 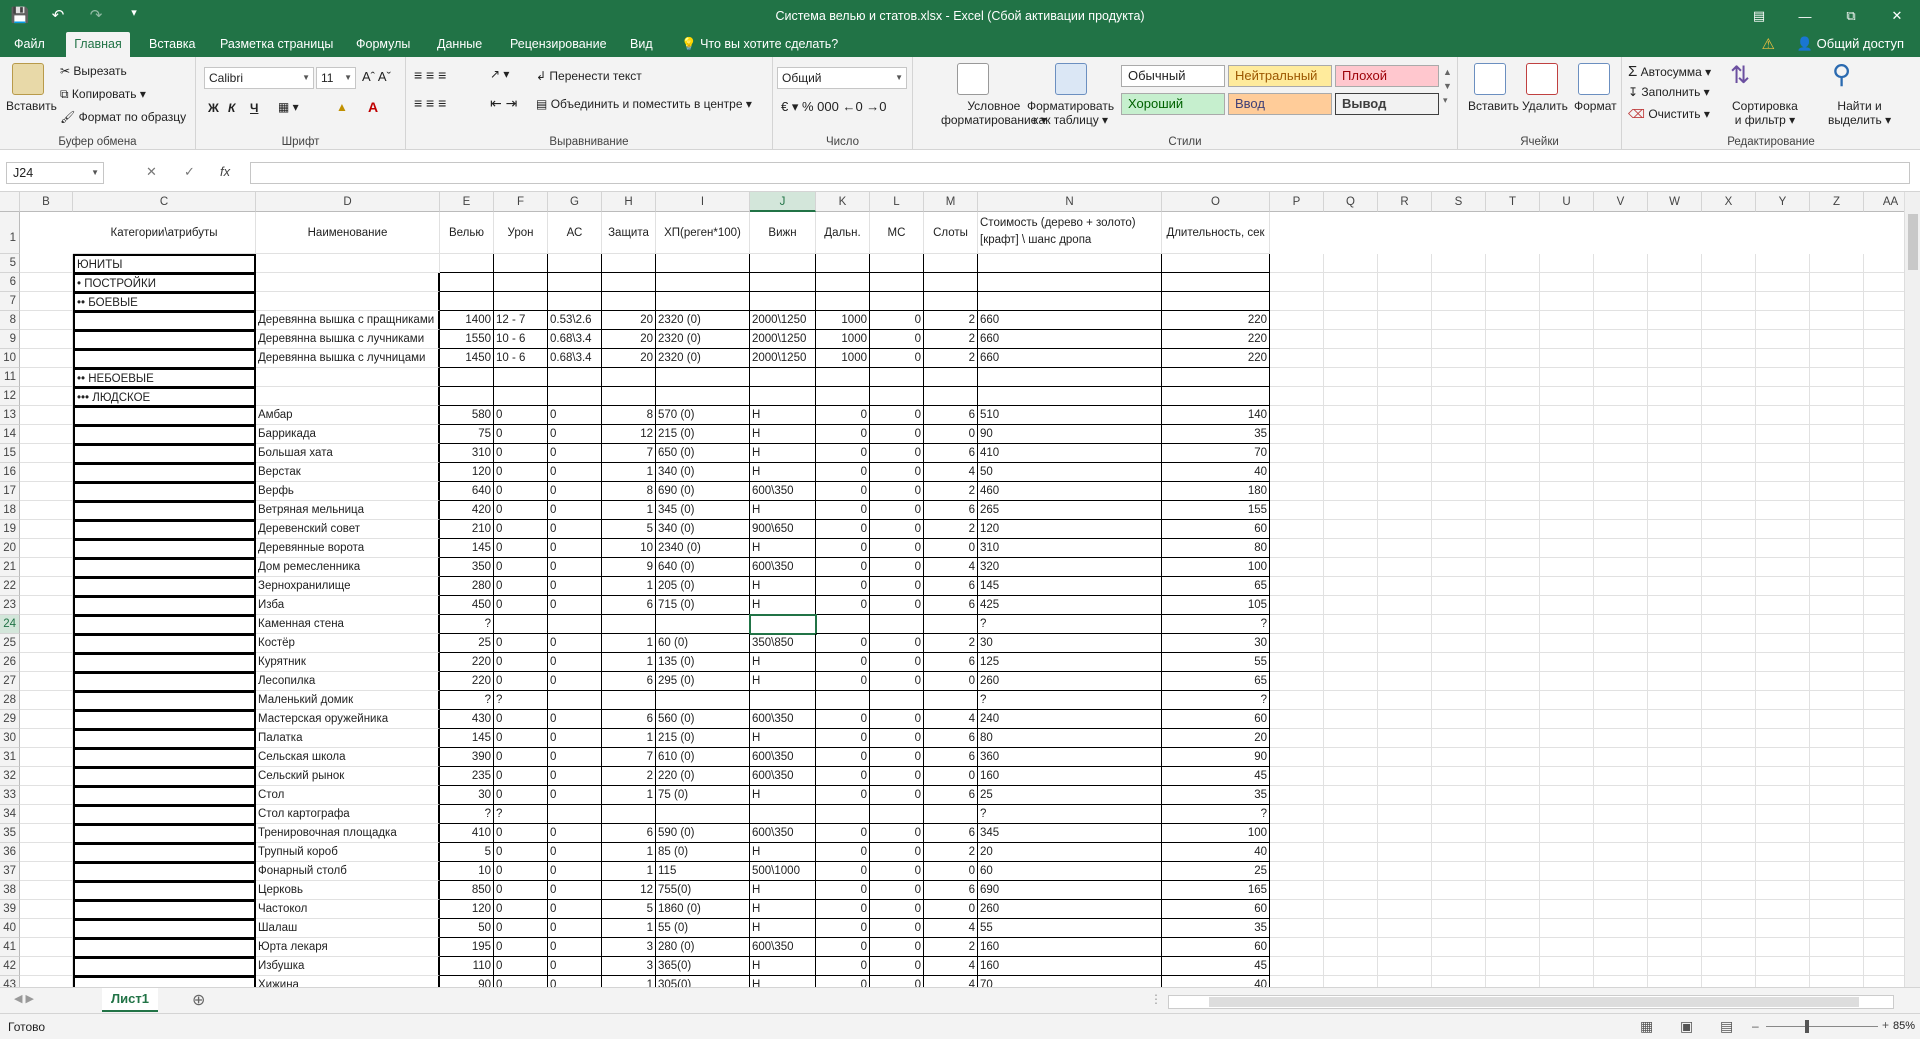 I want to click on cell-u20, so click(x=1567, y=548).